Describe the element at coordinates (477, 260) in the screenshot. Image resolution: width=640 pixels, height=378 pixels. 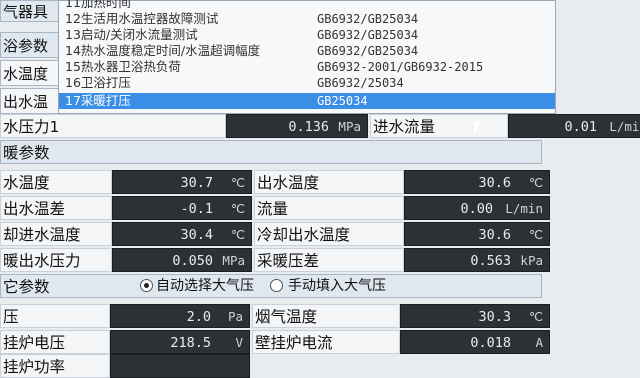
I see `heating-right-value: 0.563 kPa` at that location.